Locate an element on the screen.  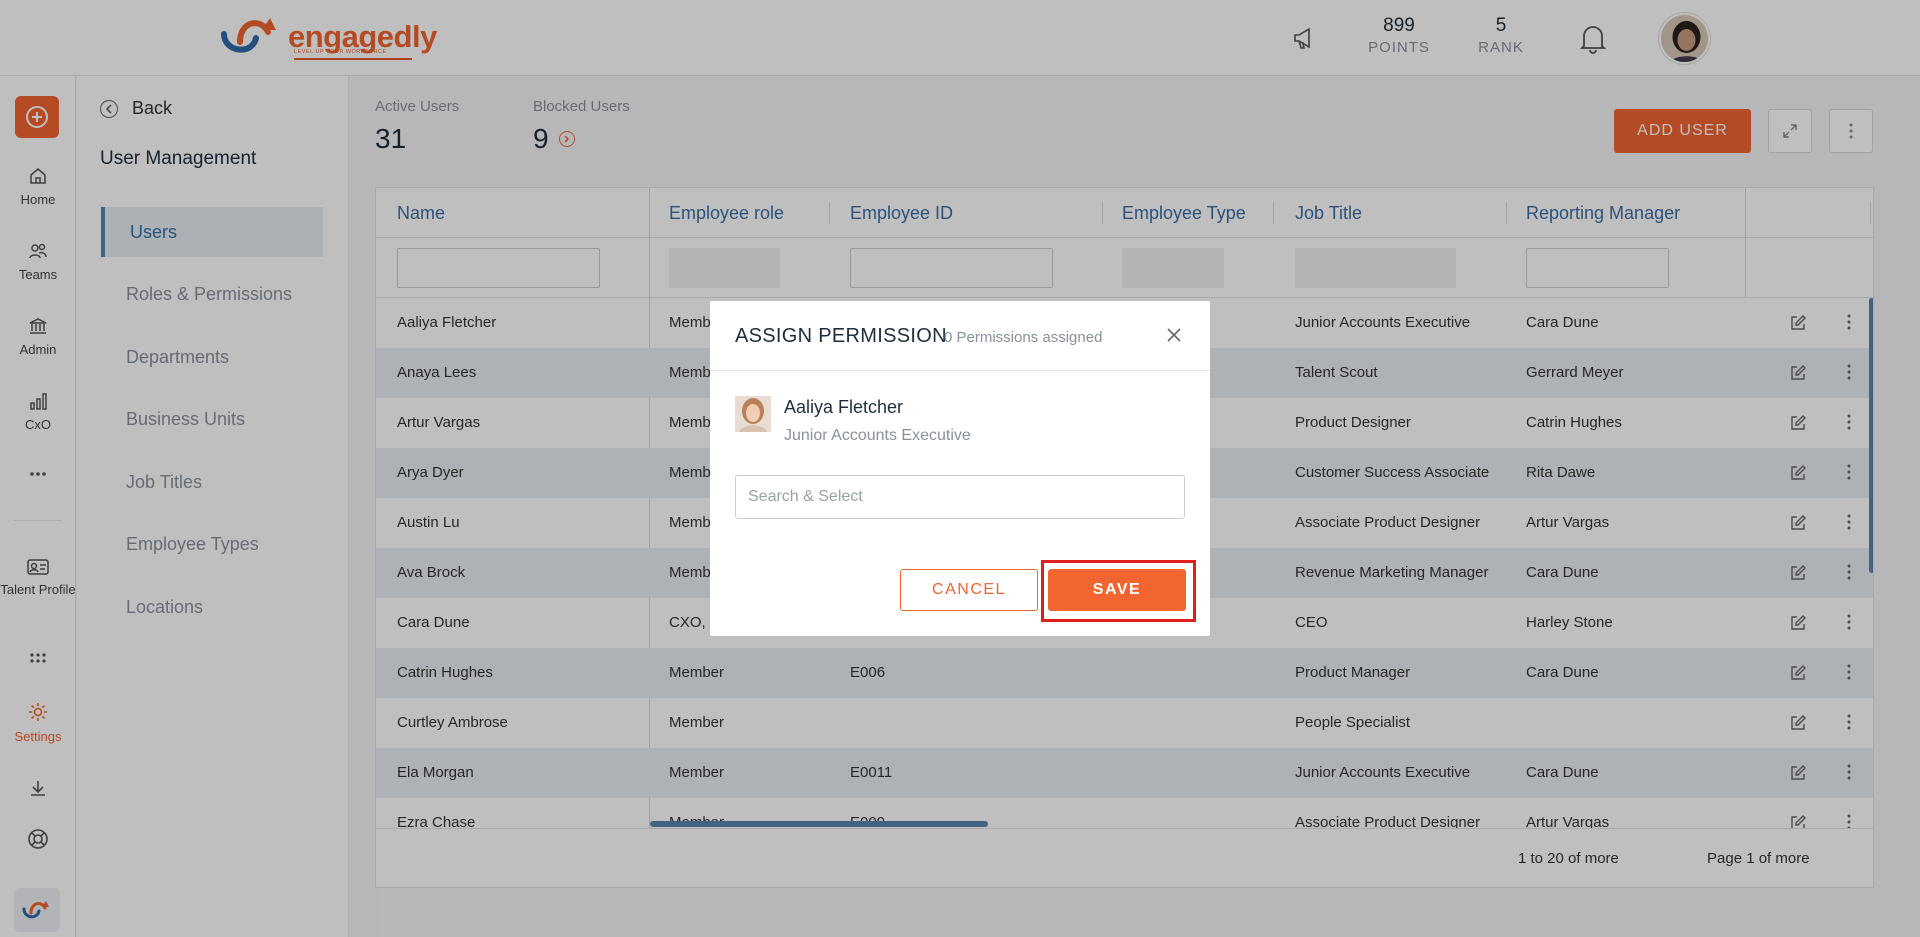
cancel-button: CANCEL is located at coordinates (969, 590).